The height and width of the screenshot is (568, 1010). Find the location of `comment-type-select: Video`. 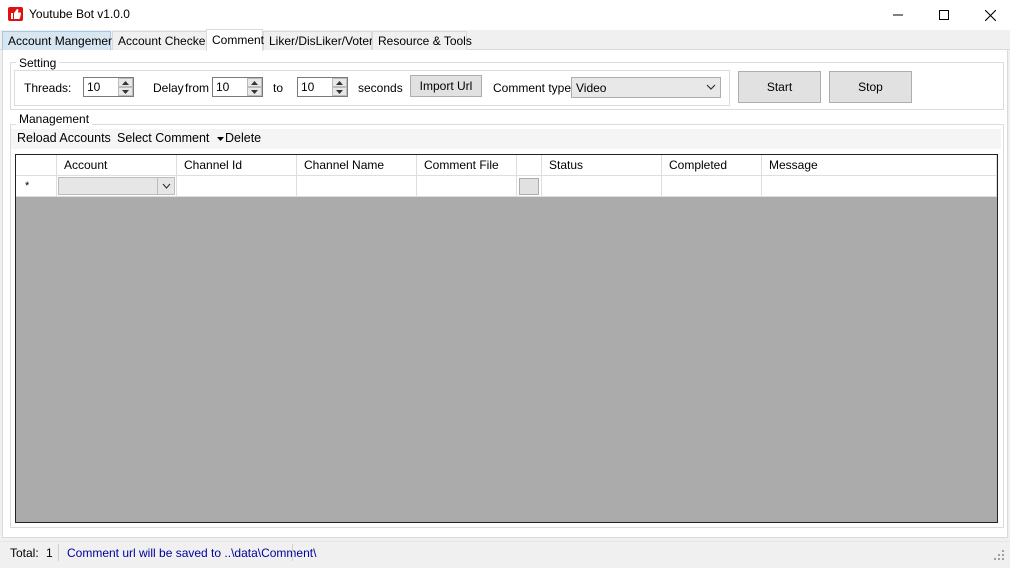

comment-type-select: Video is located at coordinates (646, 87).